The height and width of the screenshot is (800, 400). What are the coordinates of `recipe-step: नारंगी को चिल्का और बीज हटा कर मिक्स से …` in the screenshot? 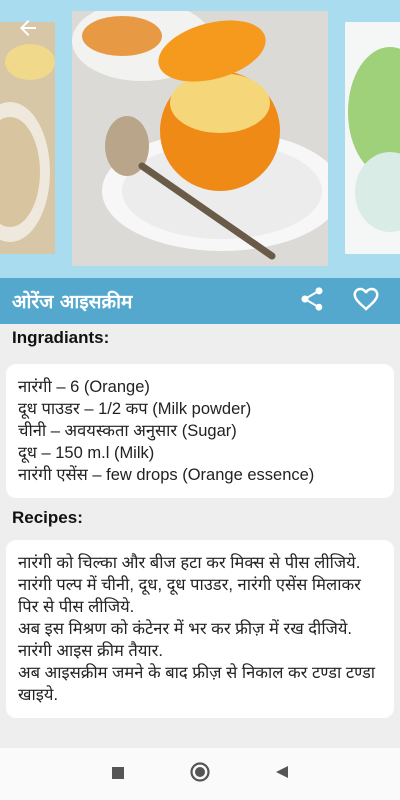 It's located at (189, 563).